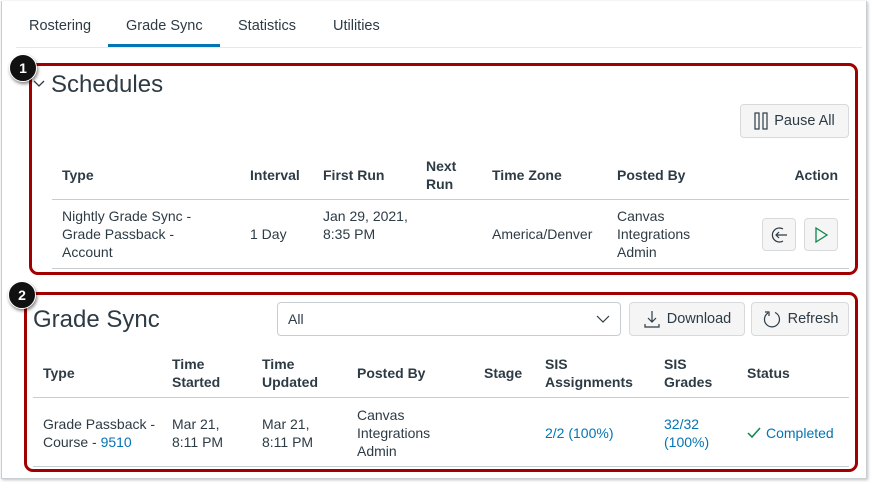  I want to click on refresh-icon, so click(771, 319).